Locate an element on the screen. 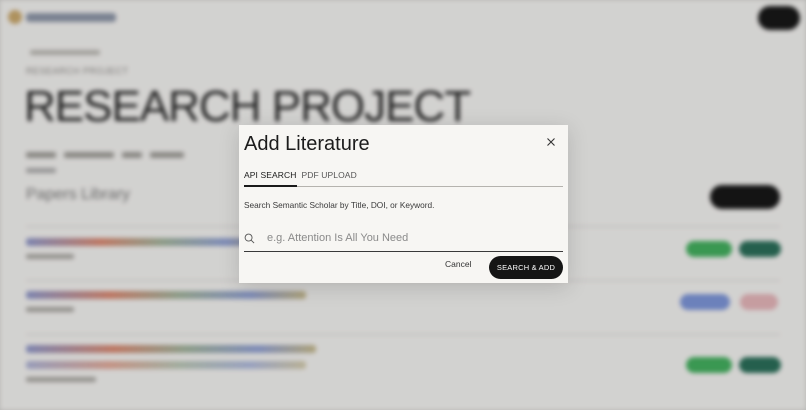 This screenshot has height=410, width=806. close-icon is located at coordinates (551, 142).